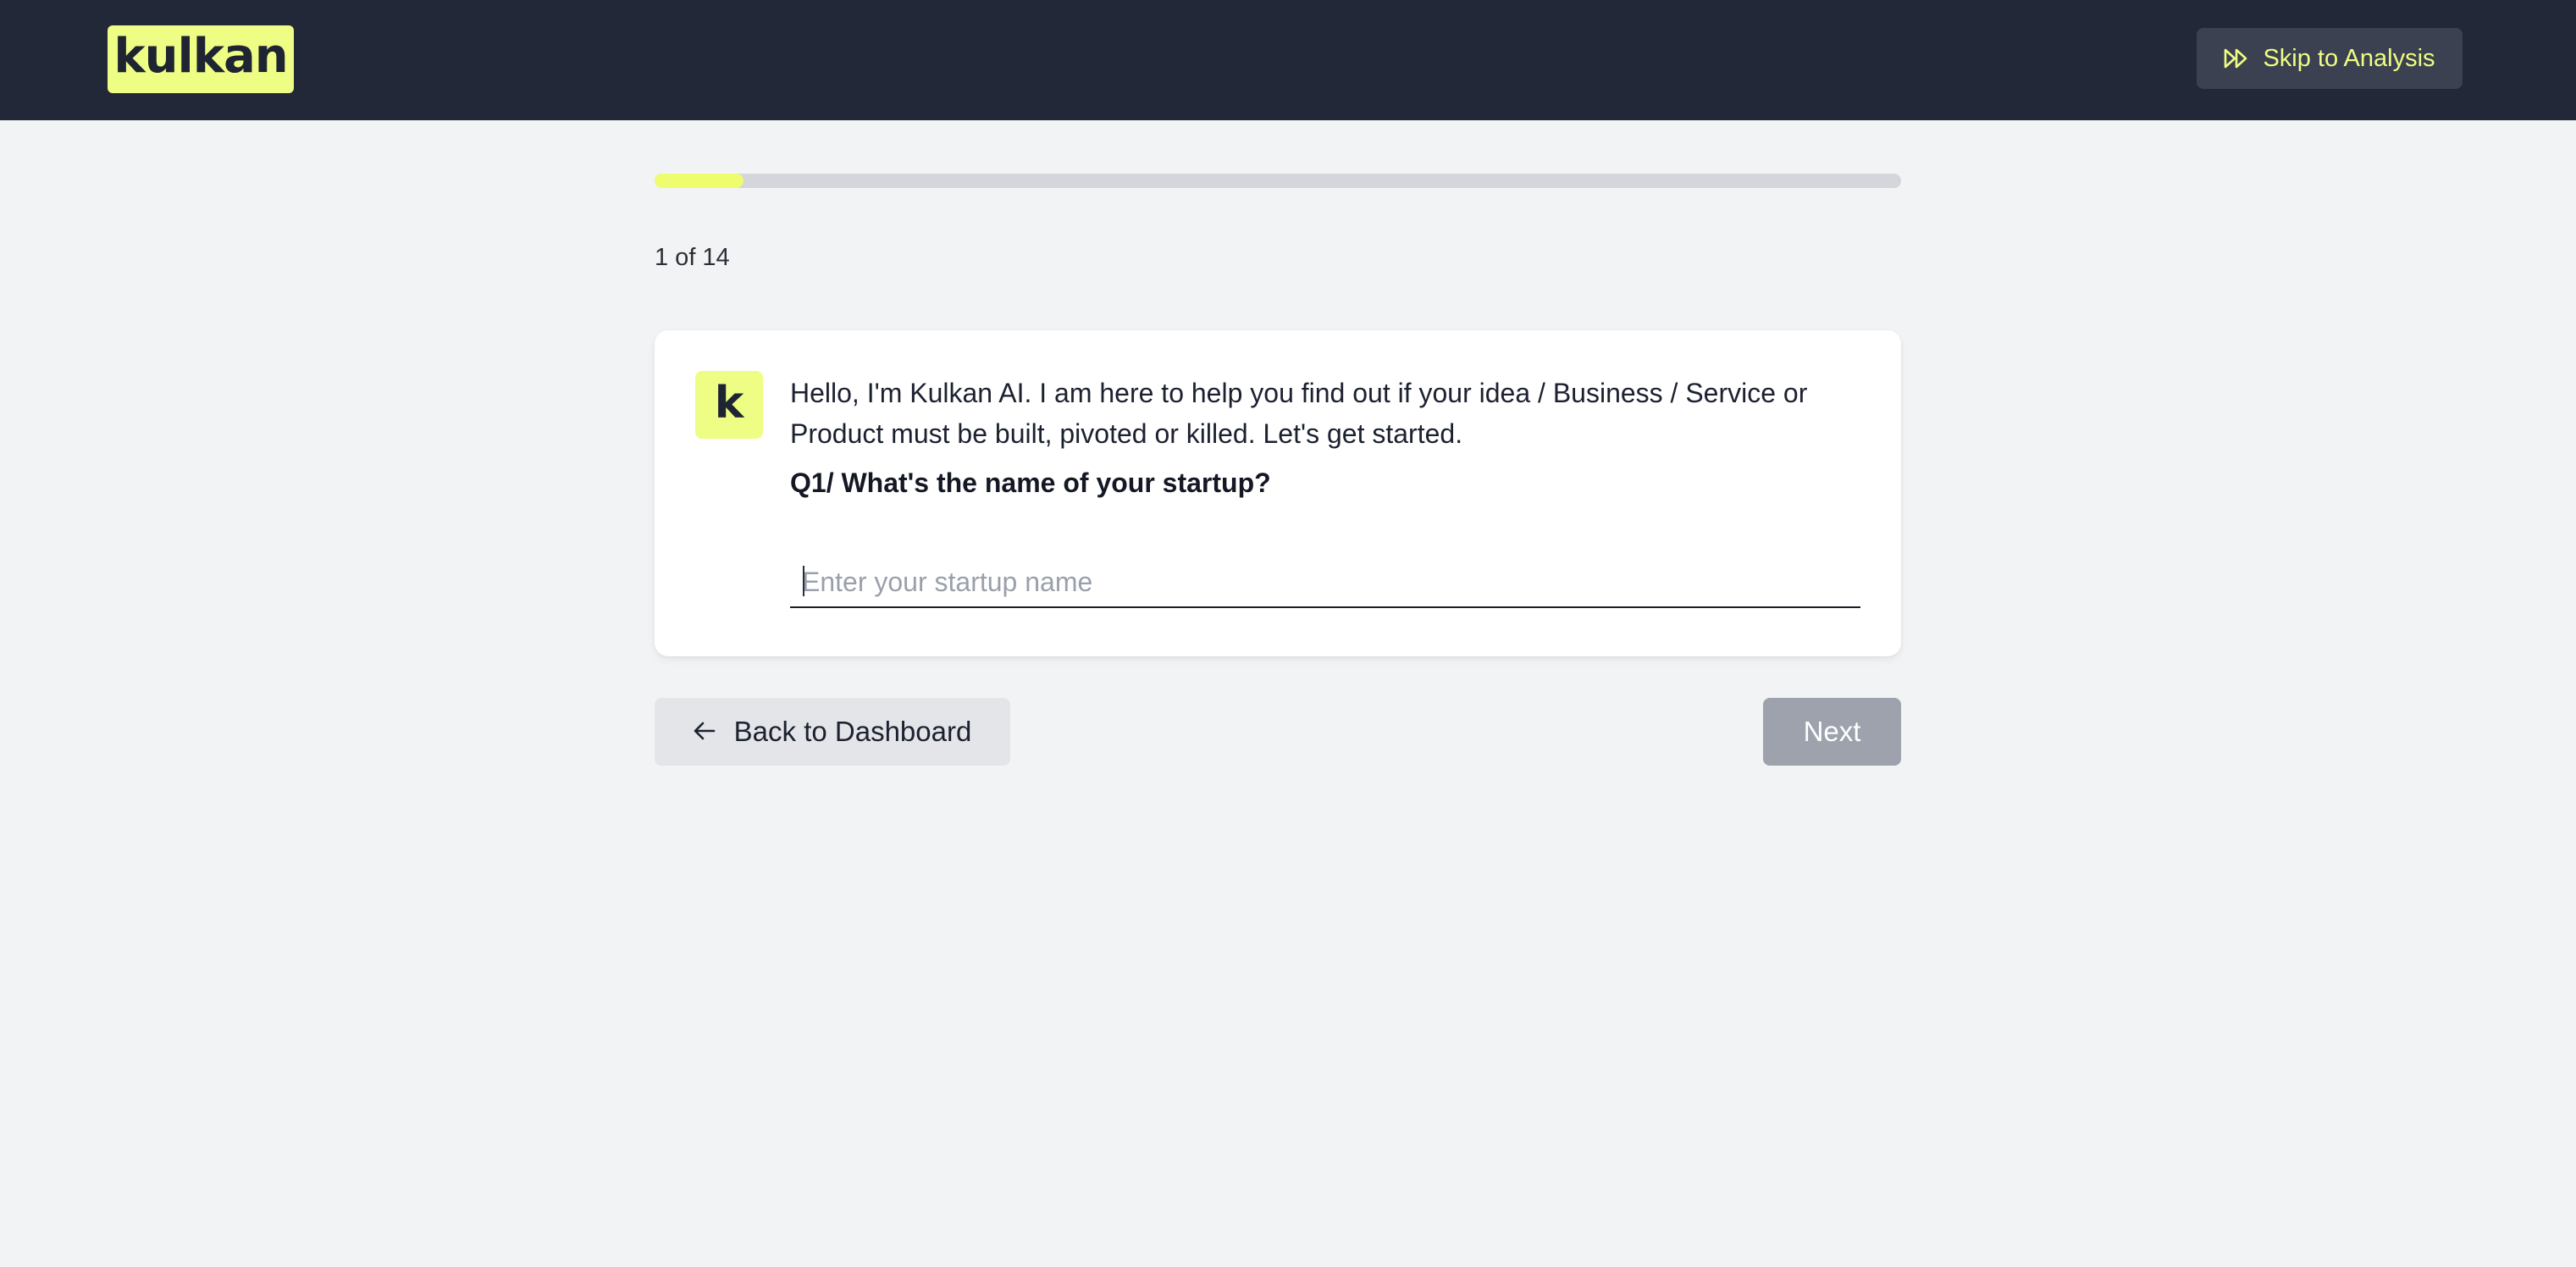 Image resolution: width=2576 pixels, height=1267 pixels. What do you see at coordinates (705, 732) in the screenshot?
I see `arrow-left-icon` at bounding box center [705, 732].